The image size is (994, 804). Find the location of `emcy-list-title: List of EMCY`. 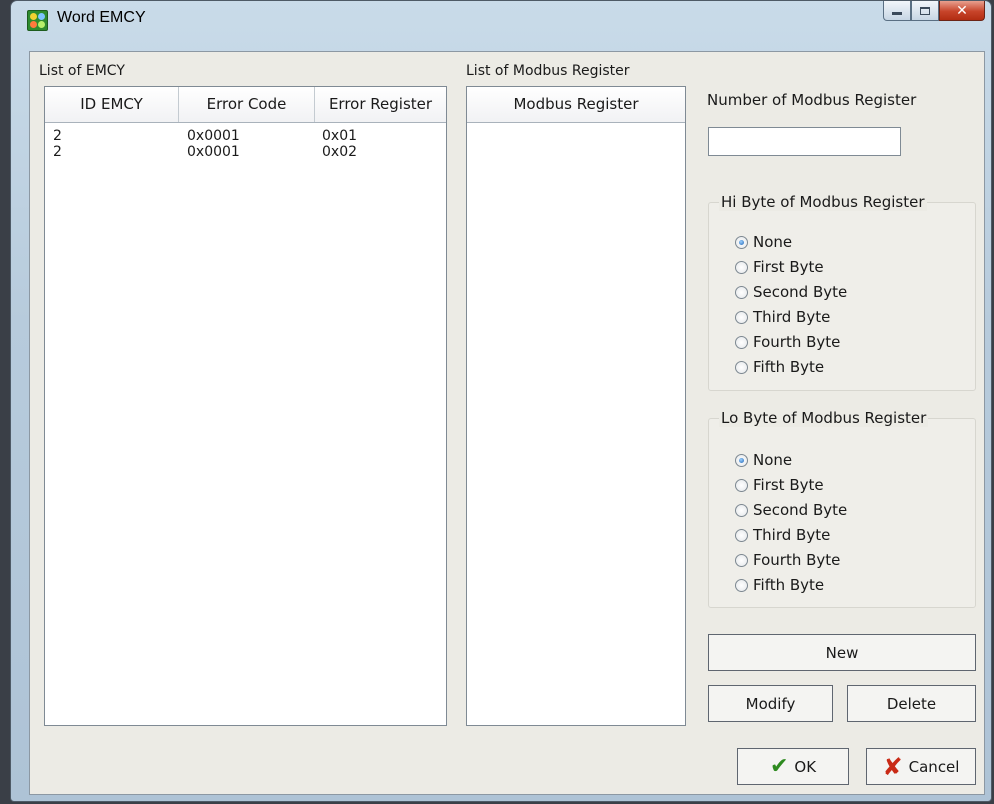

emcy-list-title: List of EMCY is located at coordinates (82, 71).